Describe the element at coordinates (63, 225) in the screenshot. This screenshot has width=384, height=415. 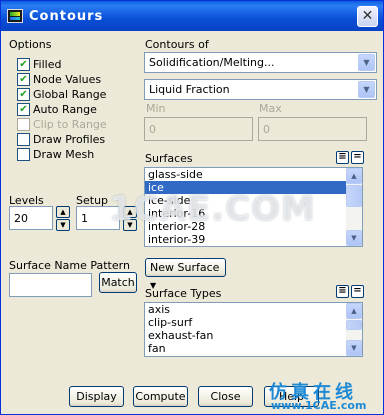
I see `levels-decrement-icon: ▼` at that location.